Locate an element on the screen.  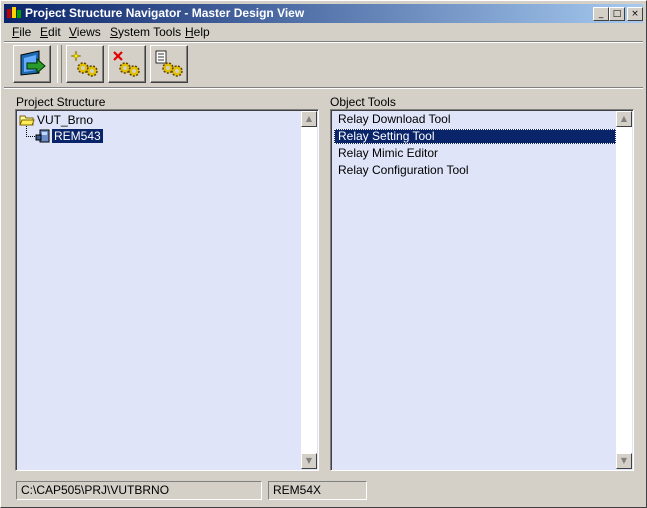
object-properties-button is located at coordinates (169, 64).